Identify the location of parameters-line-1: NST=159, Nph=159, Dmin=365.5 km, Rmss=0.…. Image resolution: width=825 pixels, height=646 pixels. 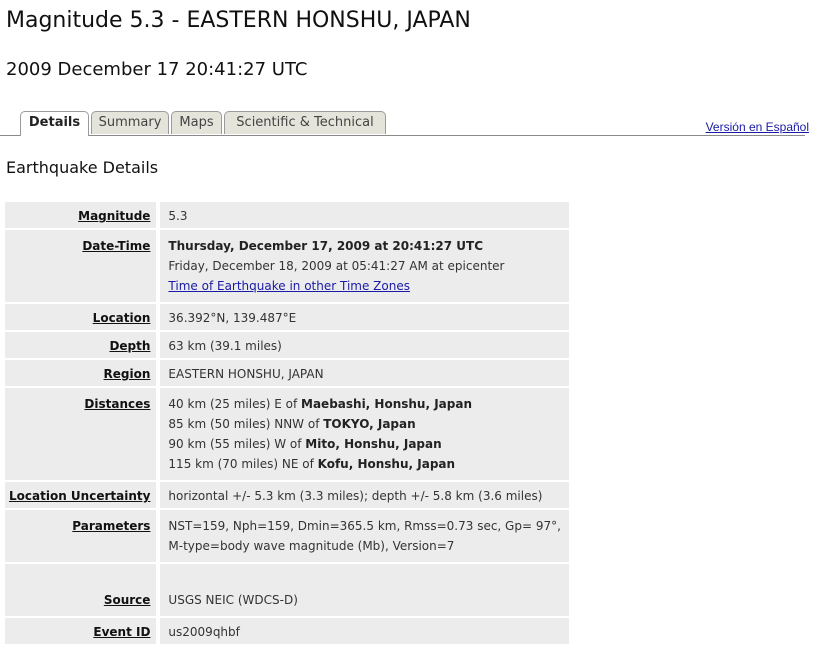
(364, 526).